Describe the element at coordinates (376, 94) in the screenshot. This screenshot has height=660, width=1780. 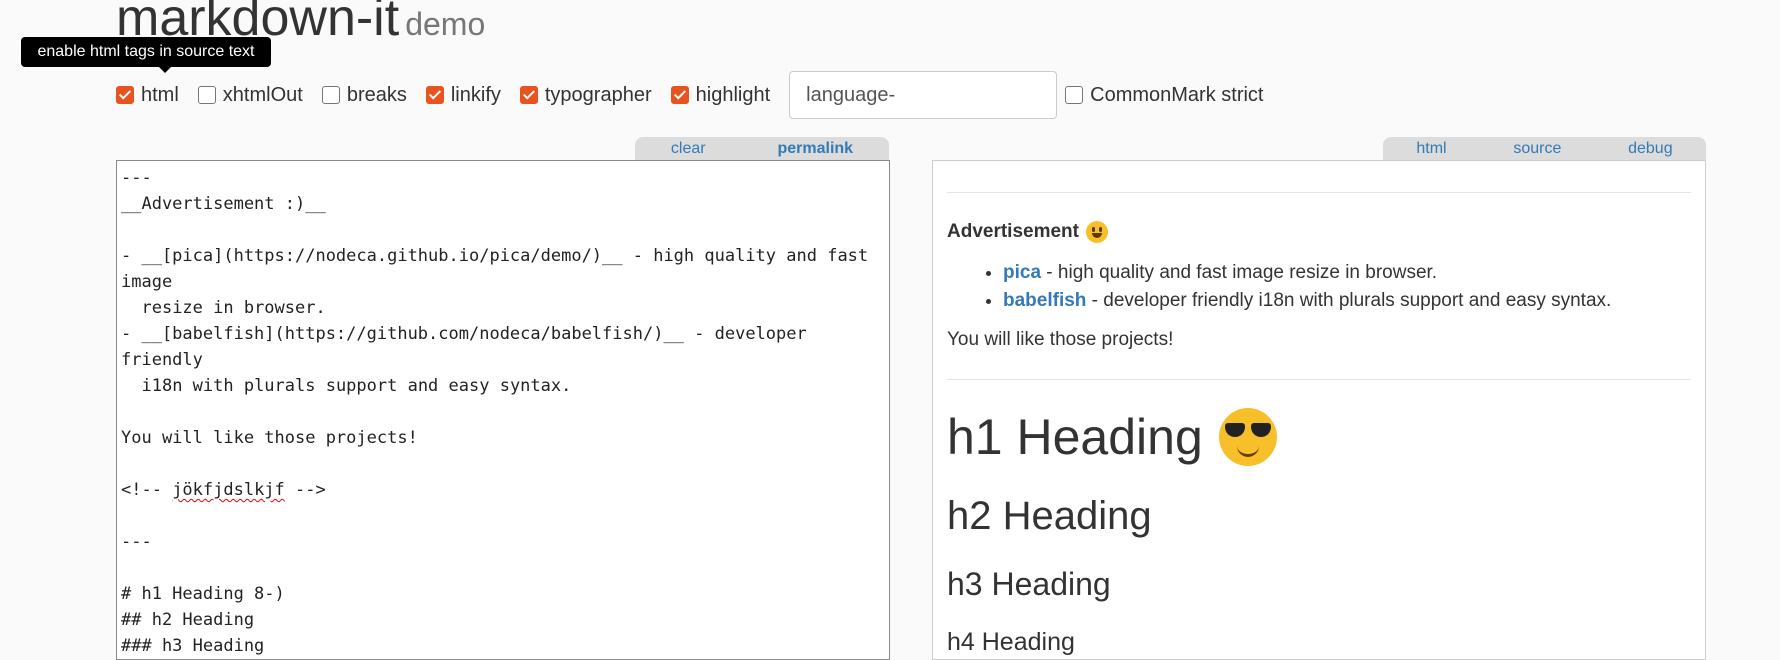
I see `breaks-label: breaks` at that location.